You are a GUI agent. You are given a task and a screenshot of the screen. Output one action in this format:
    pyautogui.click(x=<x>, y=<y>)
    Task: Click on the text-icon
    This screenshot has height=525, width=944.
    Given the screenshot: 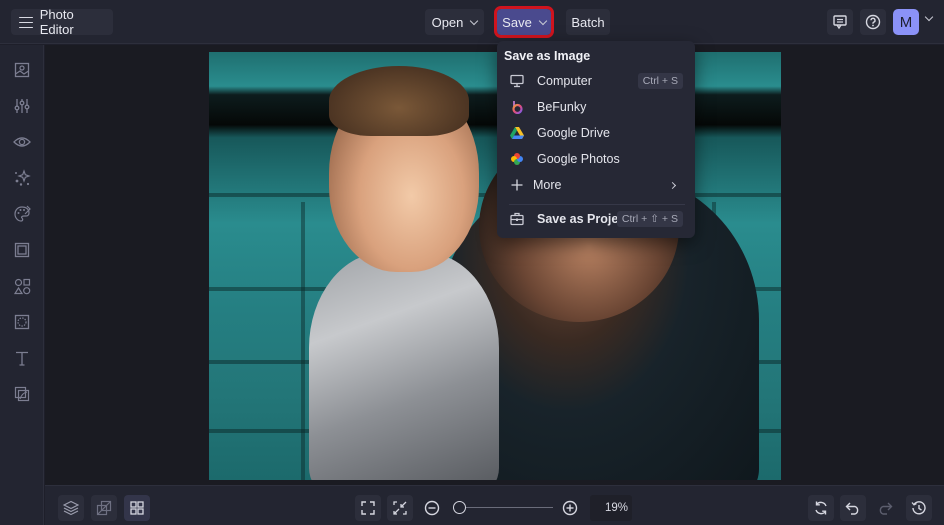 What is the action you would take?
    pyautogui.click(x=22, y=358)
    